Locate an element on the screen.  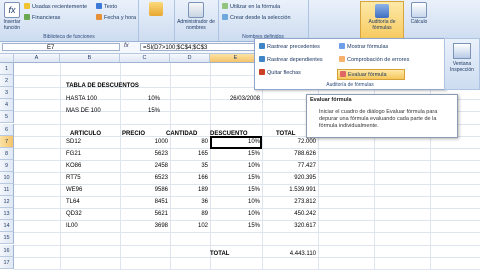
evaluate-formula-button: Evaluar fórmula is located at coordinates (371, 74).